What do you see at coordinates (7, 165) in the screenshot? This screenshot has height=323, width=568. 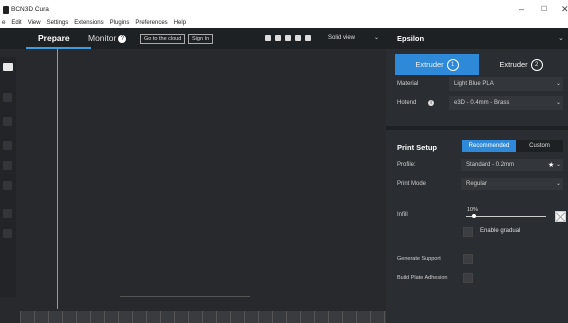 I see `mirror-tool-icon` at bounding box center [7, 165].